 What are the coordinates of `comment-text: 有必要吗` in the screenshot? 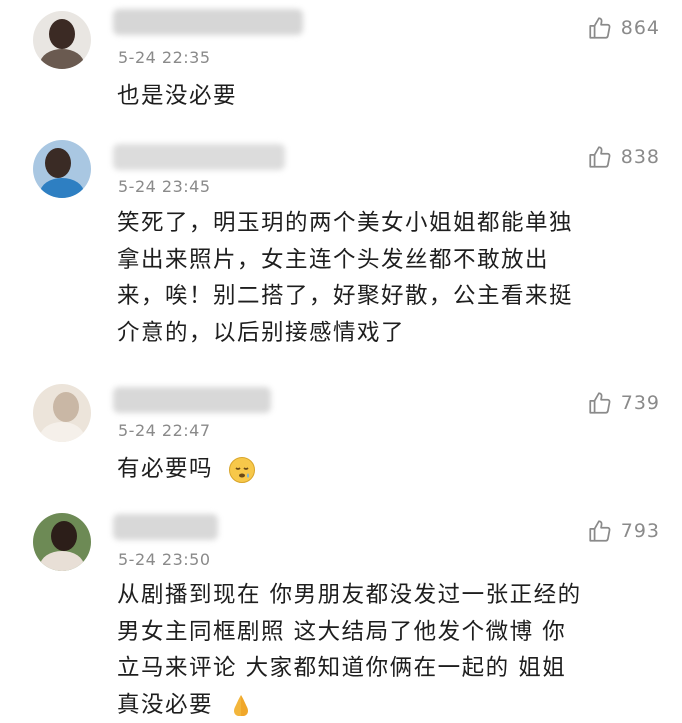 It's located at (387, 469).